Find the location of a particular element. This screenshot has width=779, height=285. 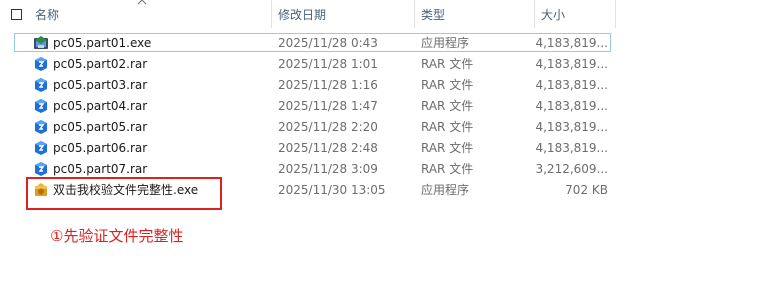

file-name: pc05.part03.rar is located at coordinates (100, 85).